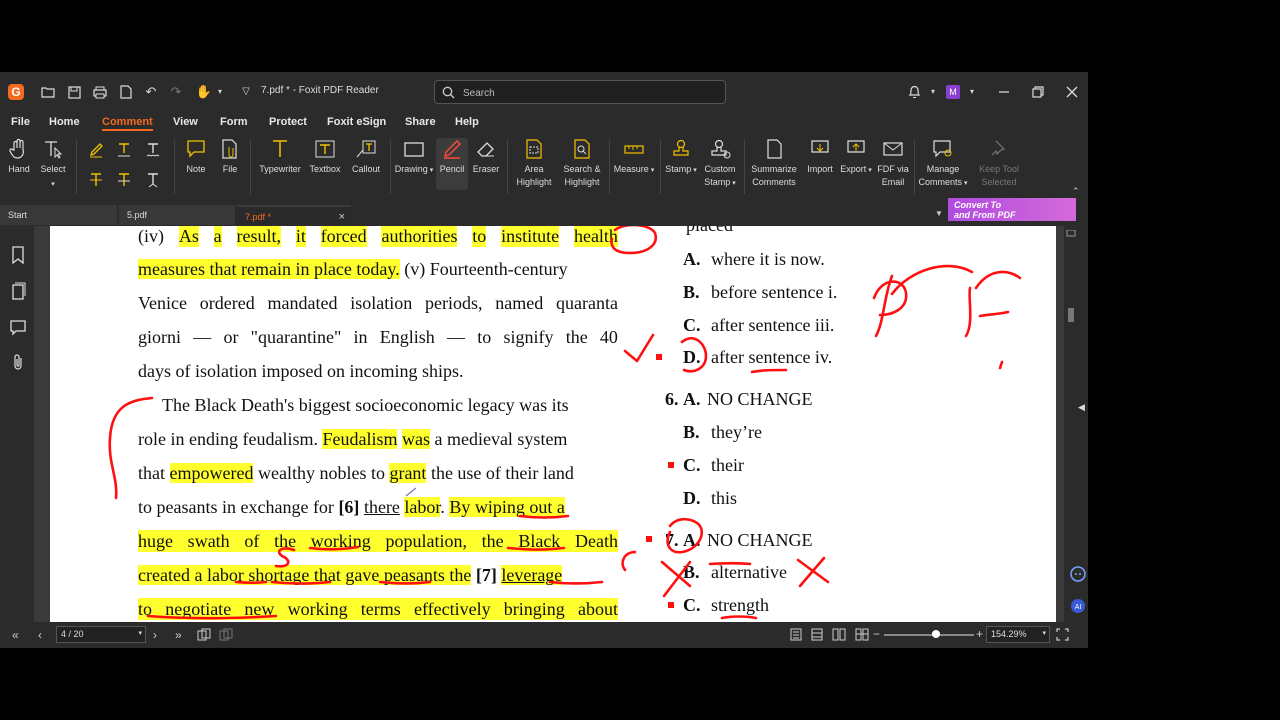 This screenshot has width=1280, height=720. Describe the element at coordinates (16, 92) in the screenshot. I see `foxit-logo-icon: G` at that location.